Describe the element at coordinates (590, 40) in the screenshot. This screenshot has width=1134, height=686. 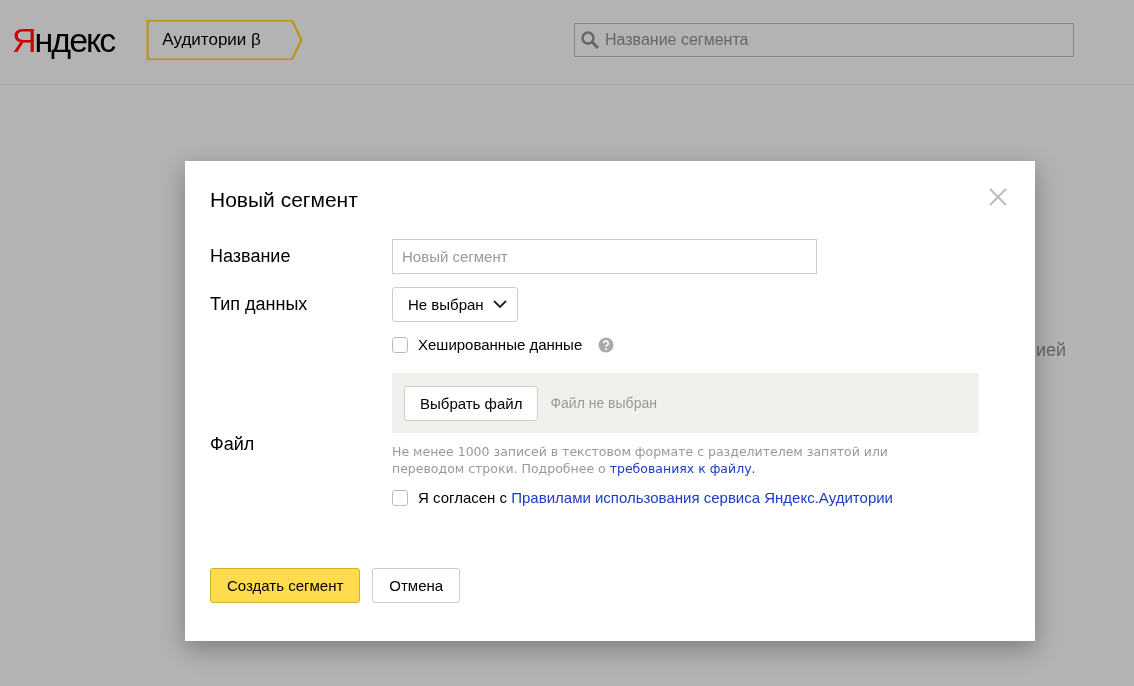
I see `search-icon` at that location.